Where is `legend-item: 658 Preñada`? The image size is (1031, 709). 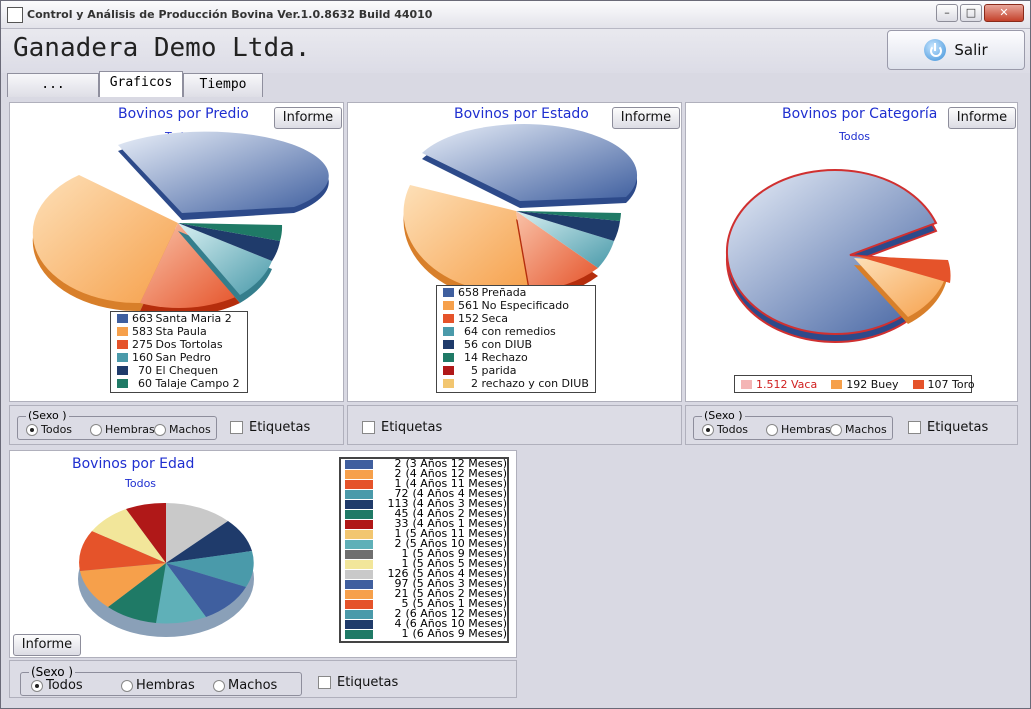 legend-item: 658 Preñada is located at coordinates (516, 292).